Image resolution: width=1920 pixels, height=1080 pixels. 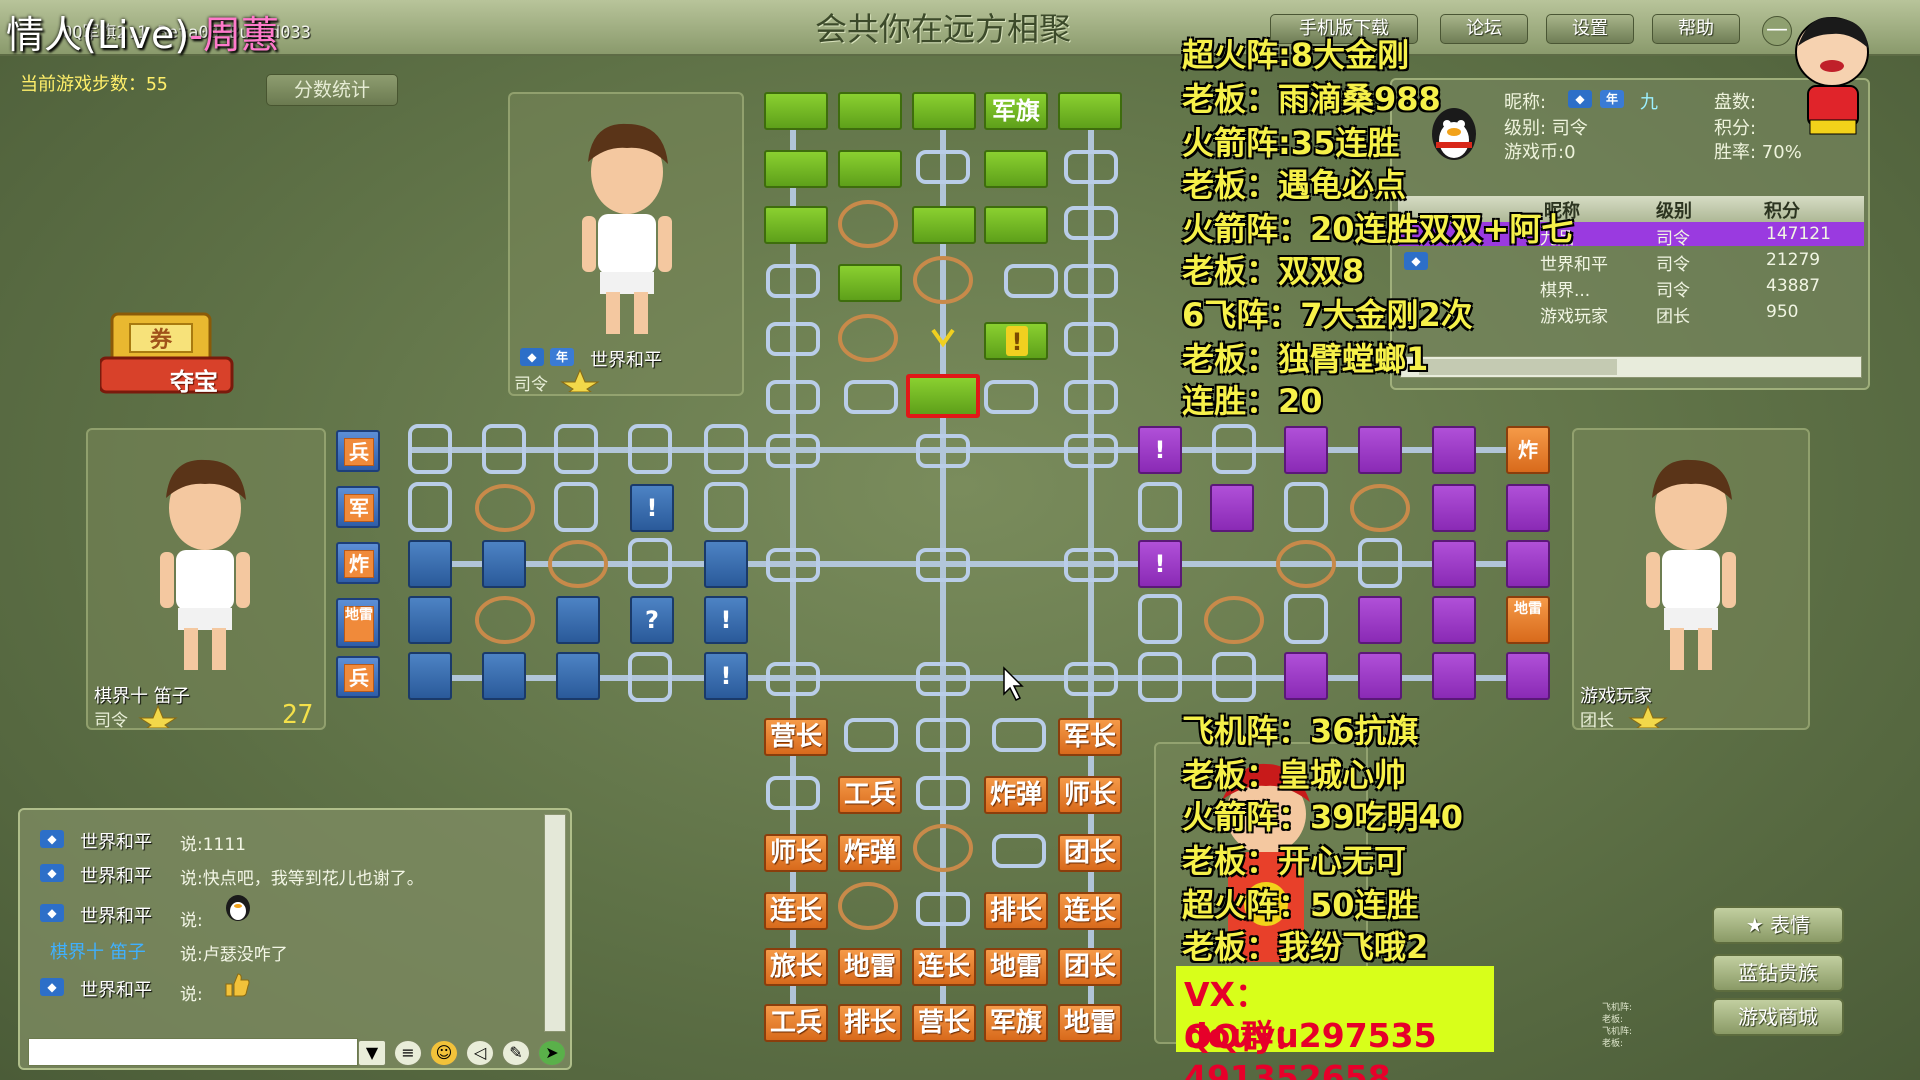 I want to click on contact-qq-group: QQ群：491352658, so click(x=1287, y=1048).